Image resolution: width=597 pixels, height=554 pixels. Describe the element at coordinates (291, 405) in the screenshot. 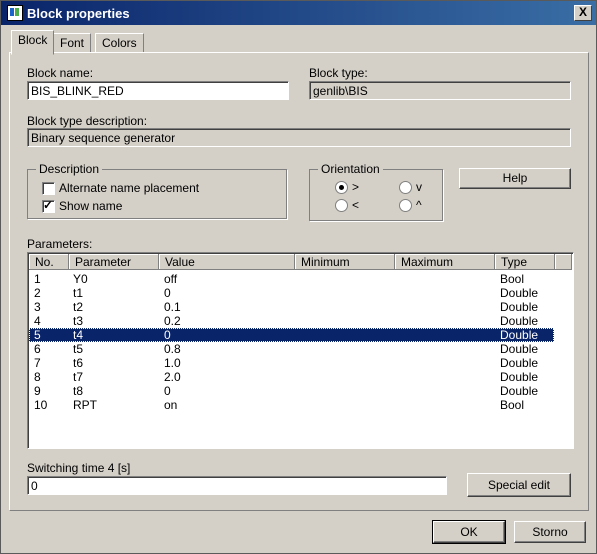

I see `table-row: 10 RPT on Bool` at that location.